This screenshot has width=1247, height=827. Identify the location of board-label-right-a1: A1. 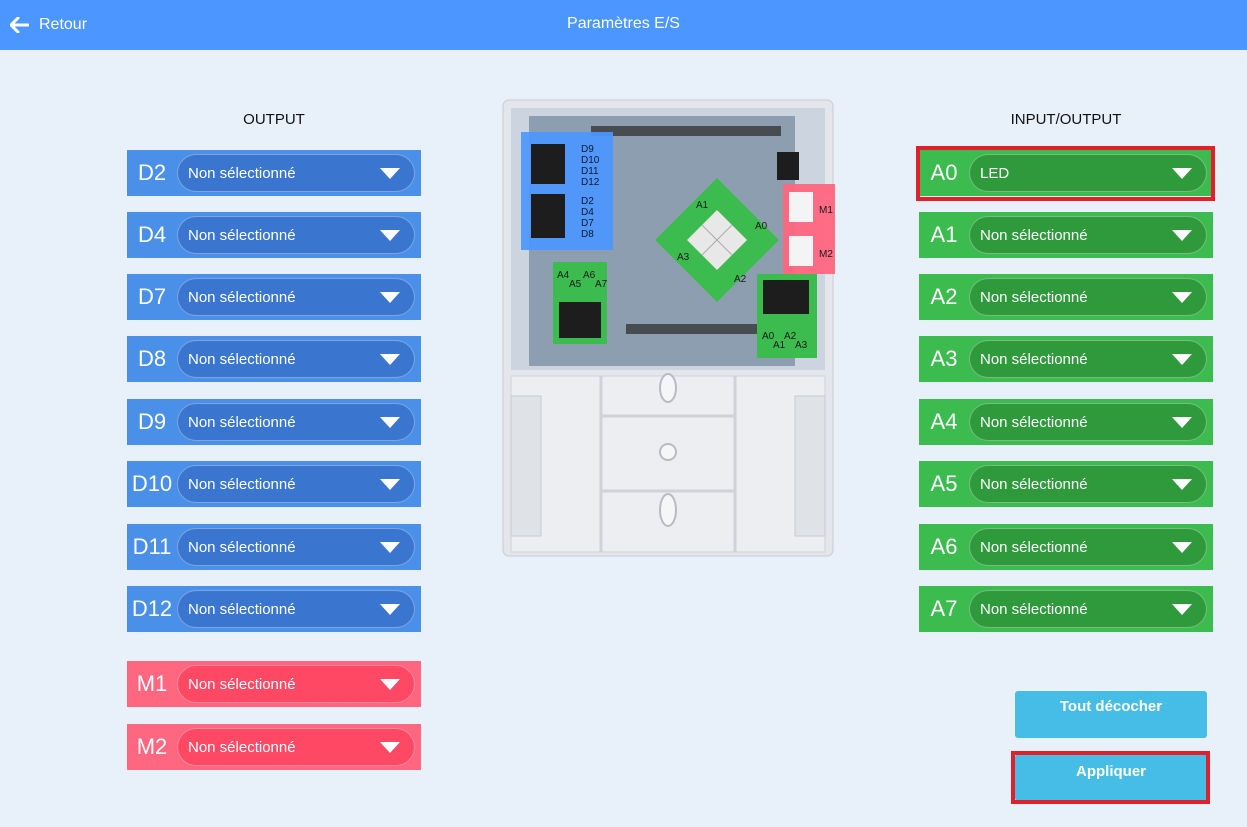
(779, 345).